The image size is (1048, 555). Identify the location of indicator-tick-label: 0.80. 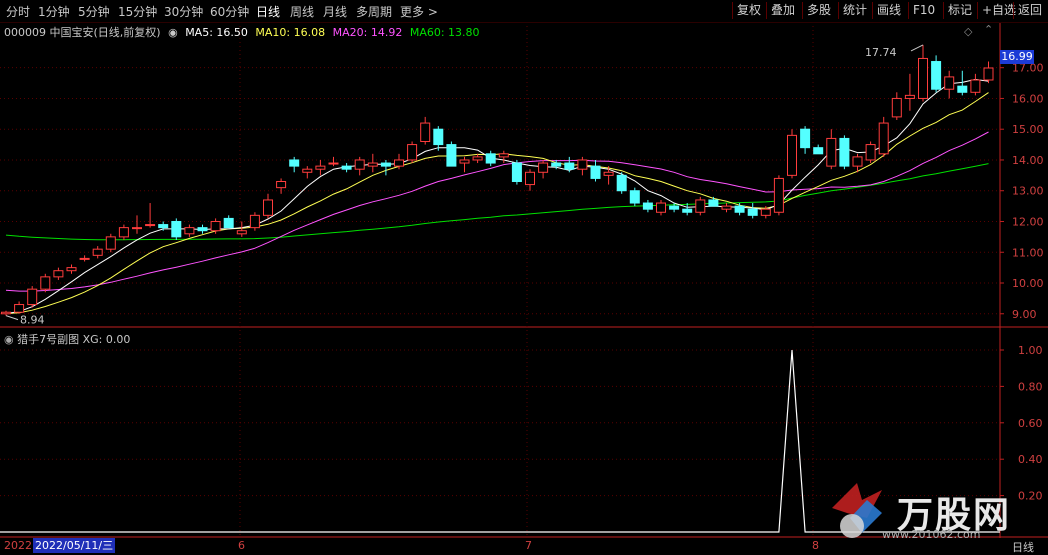
(1030, 386).